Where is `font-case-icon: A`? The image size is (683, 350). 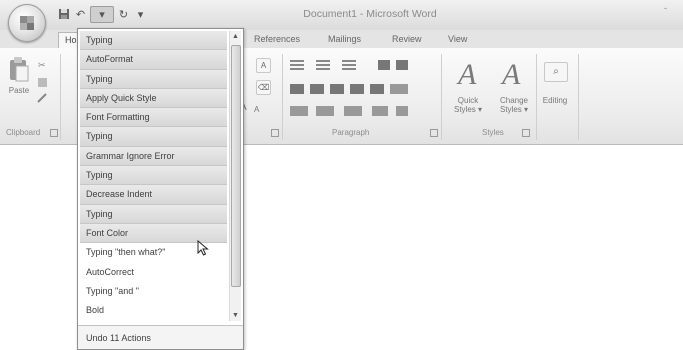
font-case-icon: A is located at coordinates (263, 65).